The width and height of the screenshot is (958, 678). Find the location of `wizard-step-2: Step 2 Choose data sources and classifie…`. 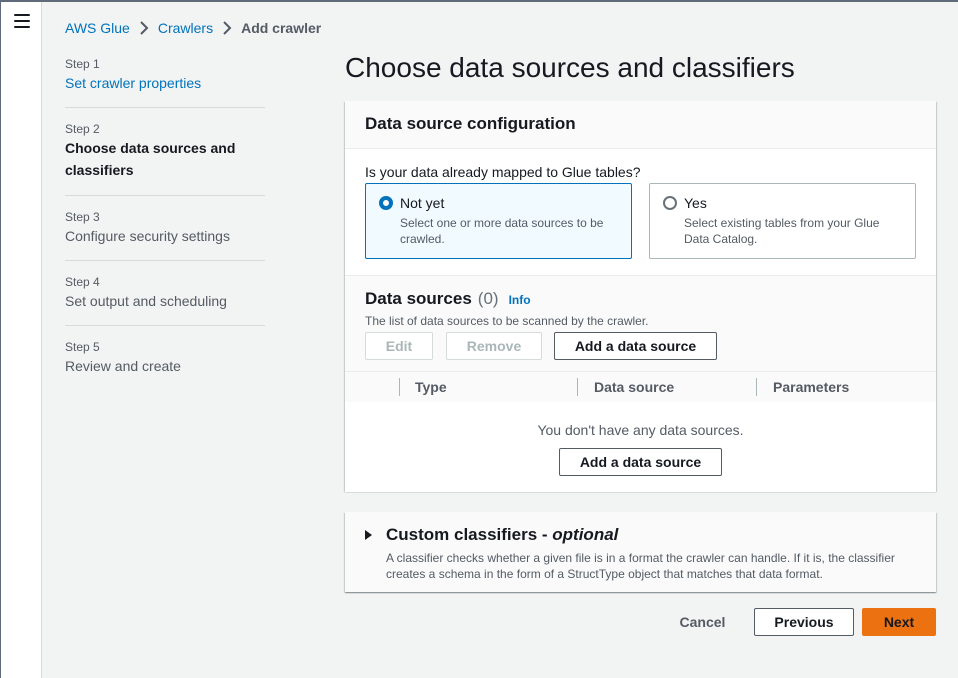

wizard-step-2: Step 2 Choose data sources and classifie… is located at coordinates (165, 152).